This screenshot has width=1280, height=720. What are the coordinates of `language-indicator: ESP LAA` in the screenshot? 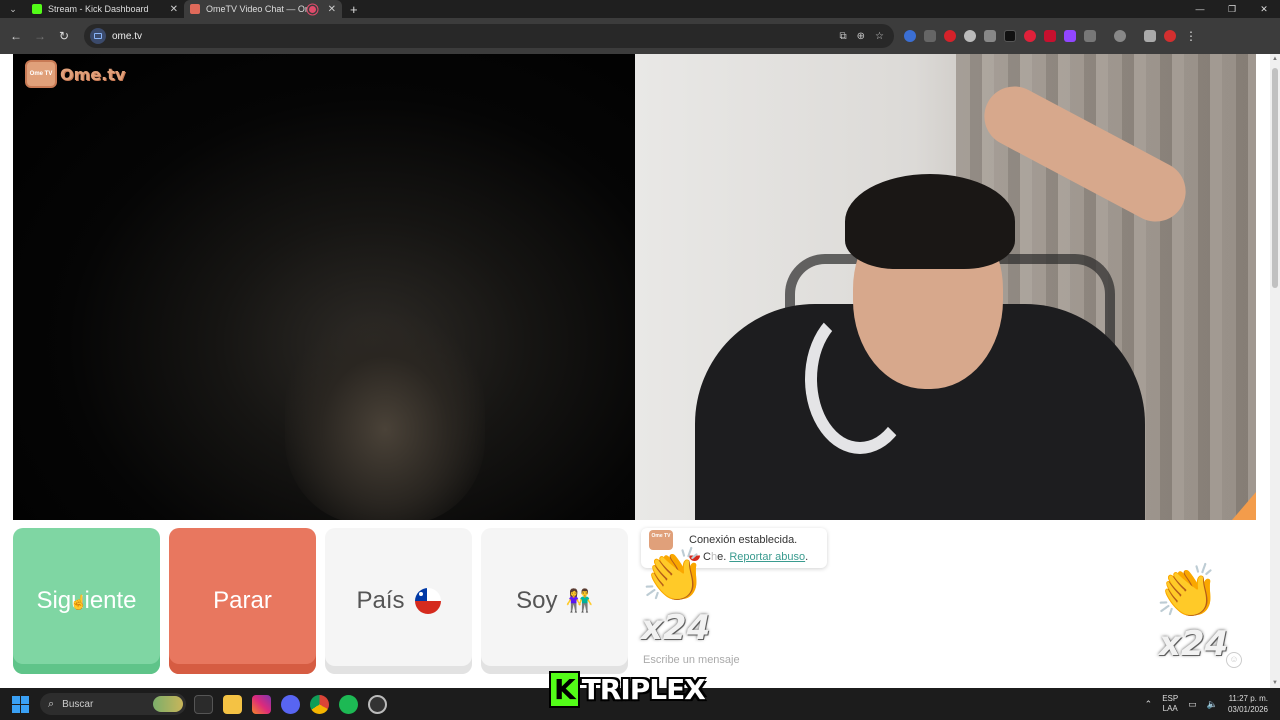 It's located at (1170, 704).